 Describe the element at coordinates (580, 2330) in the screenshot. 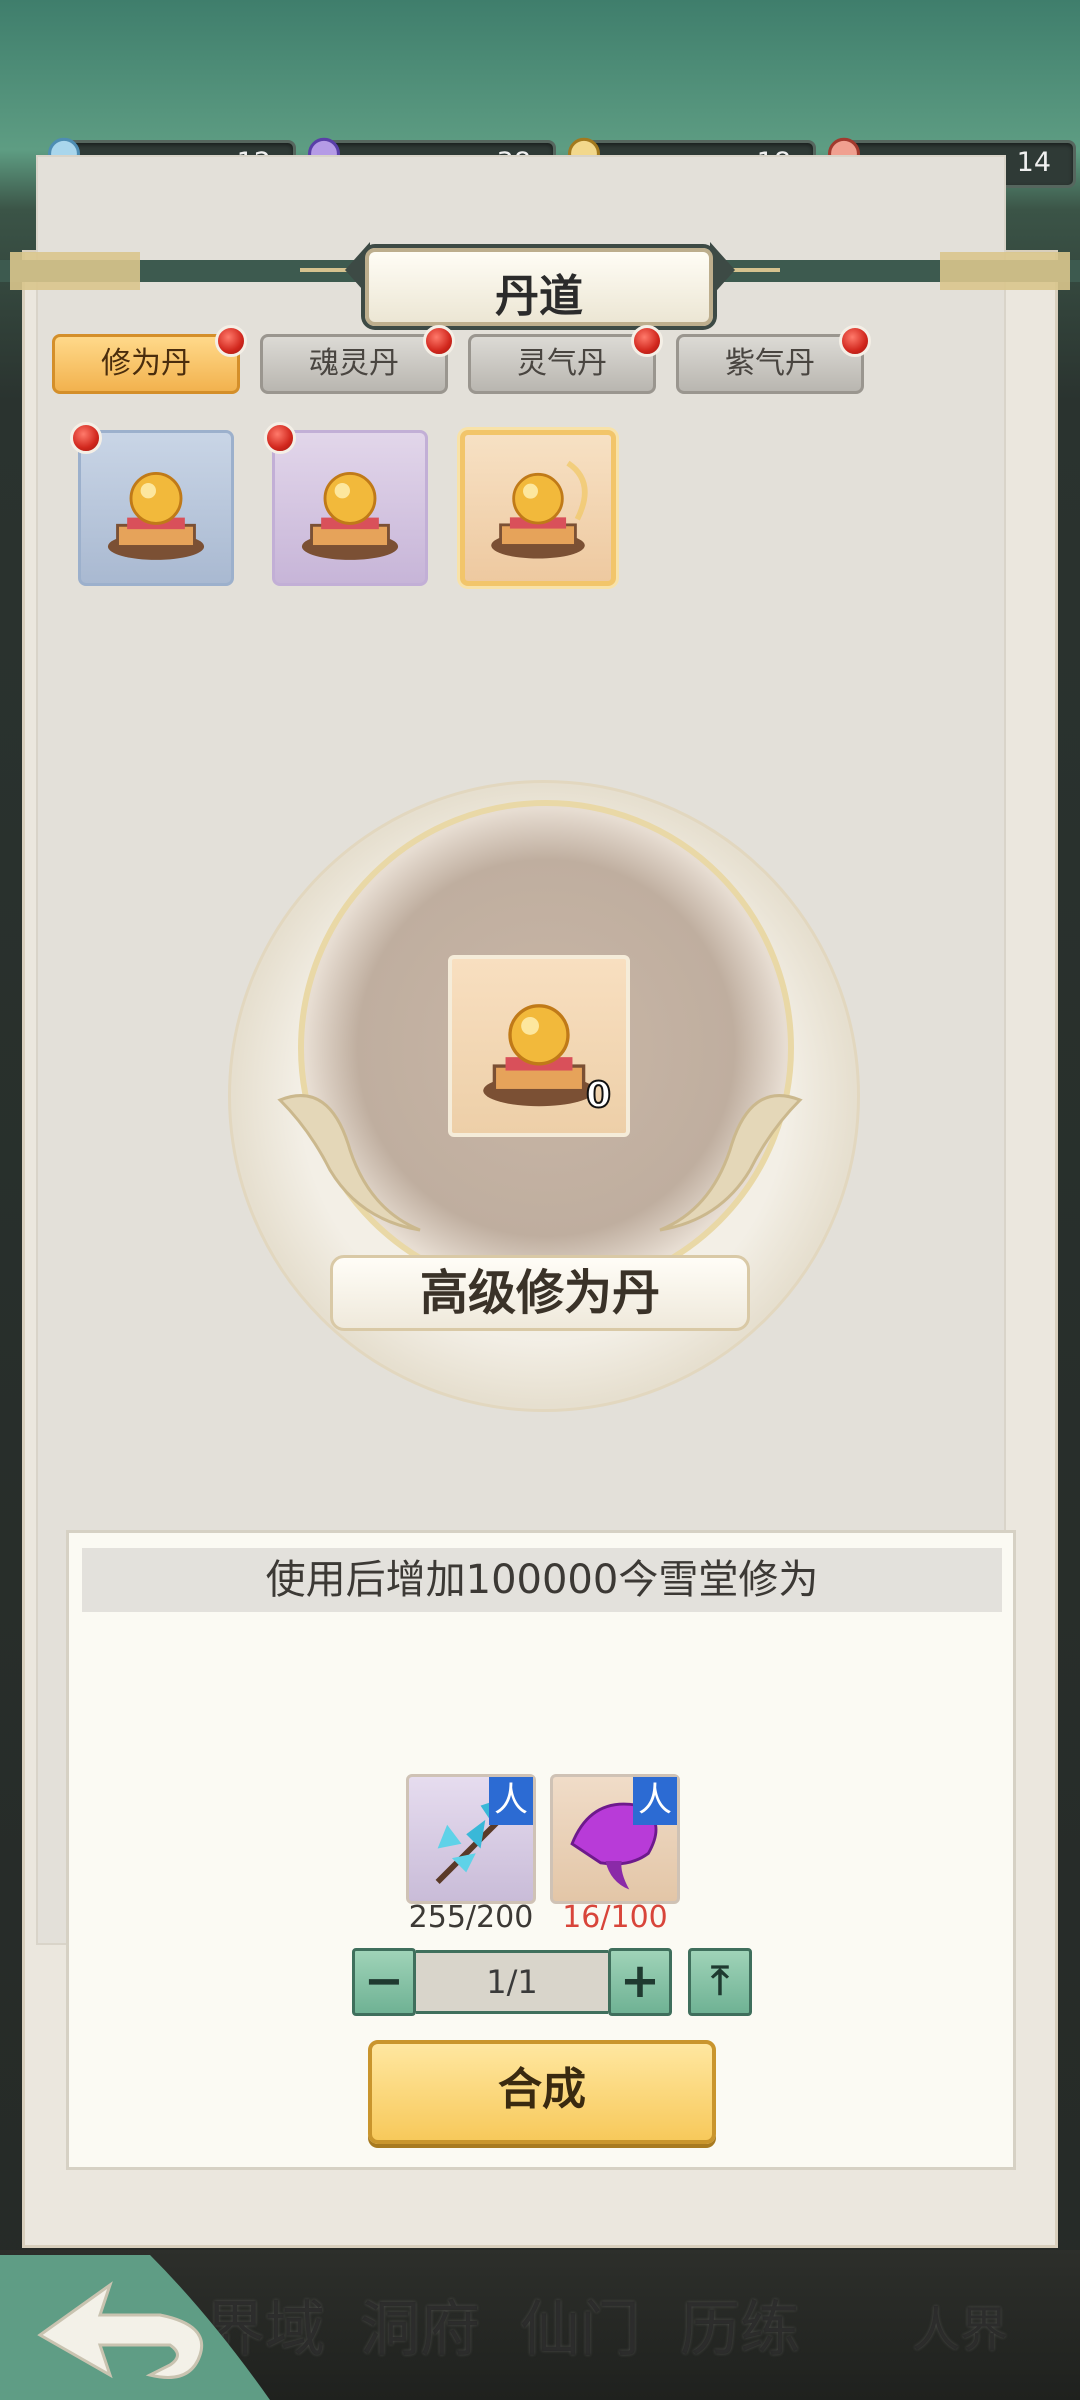

I see `nav-item-xianmen: 仙门` at that location.